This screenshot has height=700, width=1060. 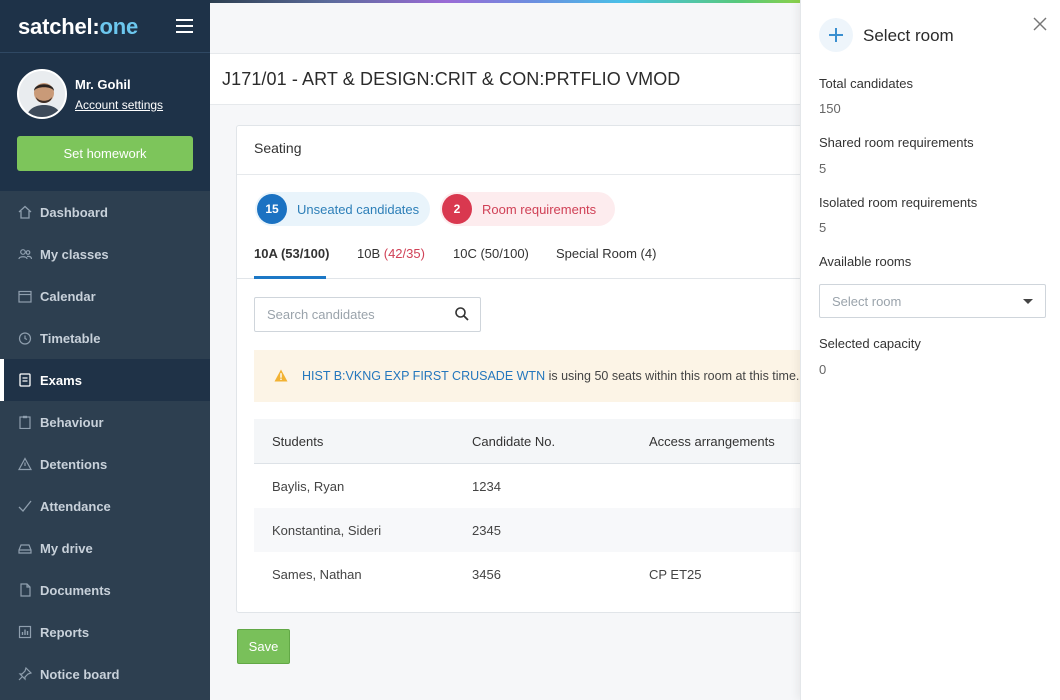 What do you see at coordinates (25, 674) in the screenshot?
I see `pin-icon` at bounding box center [25, 674].